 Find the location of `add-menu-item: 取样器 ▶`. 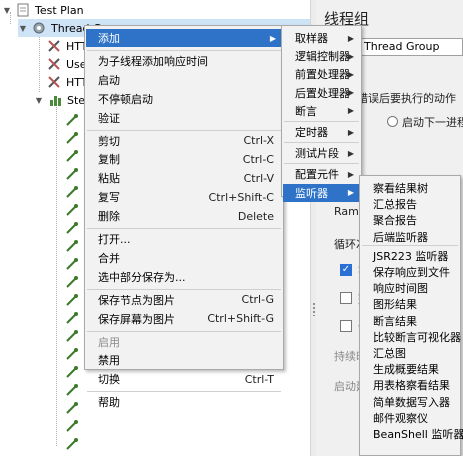

add-menu-item: 取样器 ▶ is located at coordinates (321, 38).